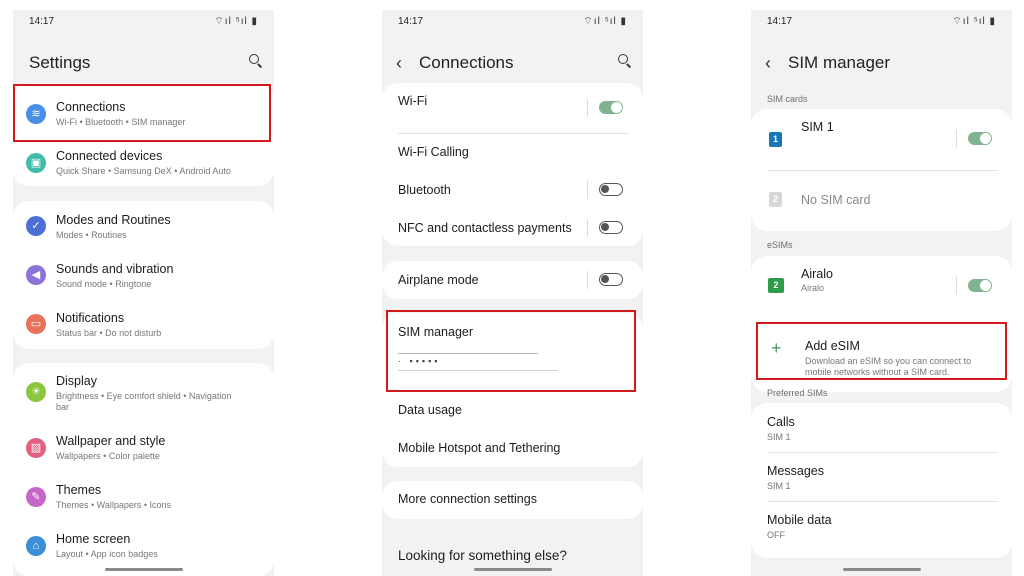 The height and width of the screenshot is (576, 1024). Describe the element at coordinates (109, 156) in the screenshot. I see `item-title: Connected devices` at that location.